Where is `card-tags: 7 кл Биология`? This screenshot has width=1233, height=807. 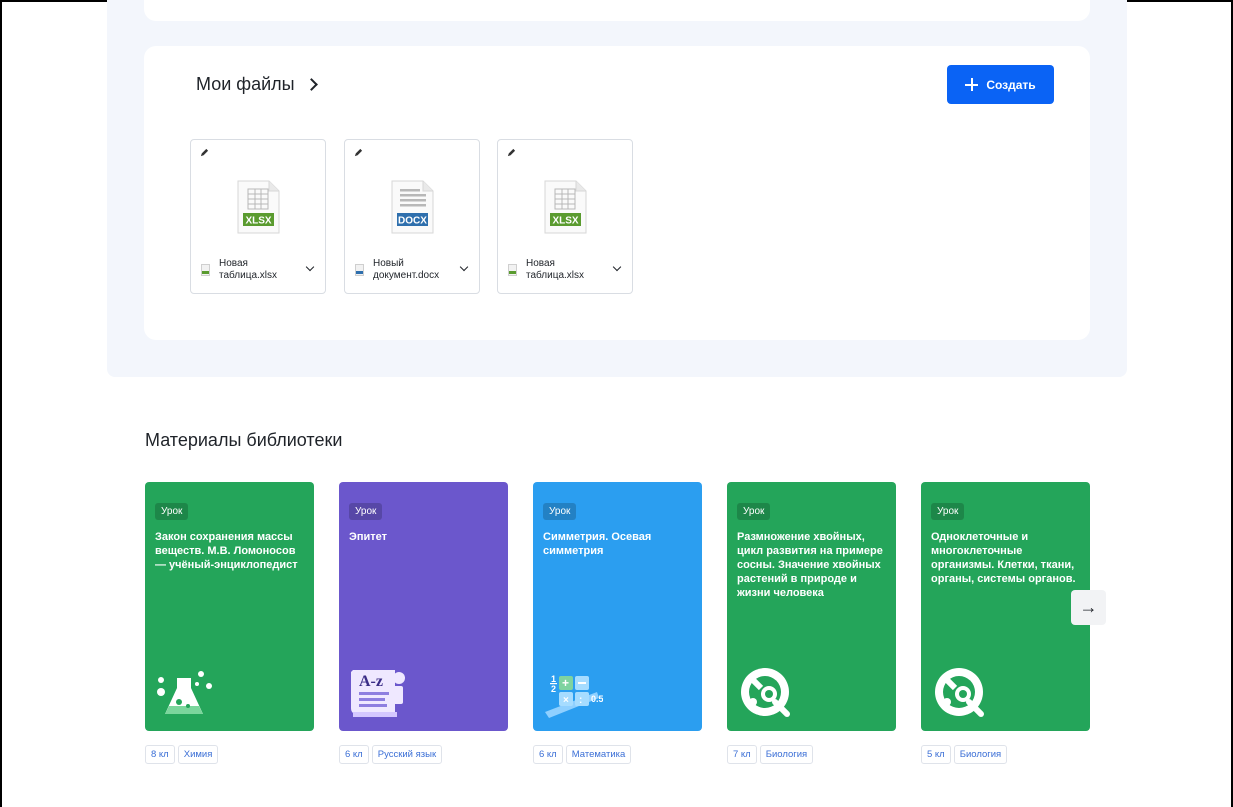
card-tags: 7 кл Биология is located at coordinates (770, 754).